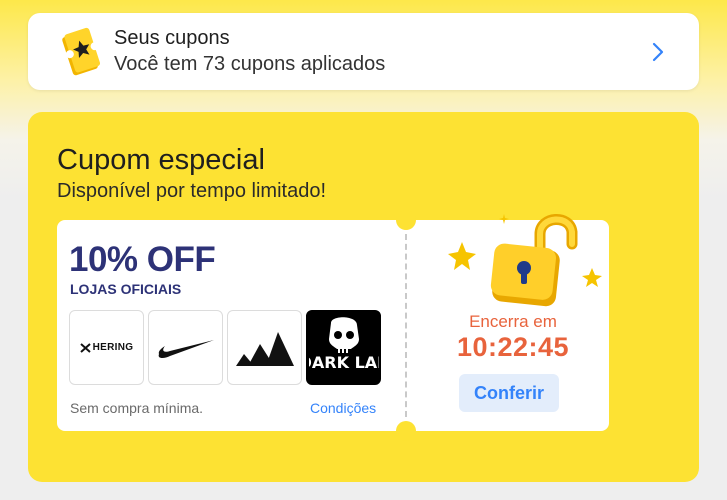  Describe the element at coordinates (658, 52) in the screenshot. I see `chevron-right-icon` at that location.